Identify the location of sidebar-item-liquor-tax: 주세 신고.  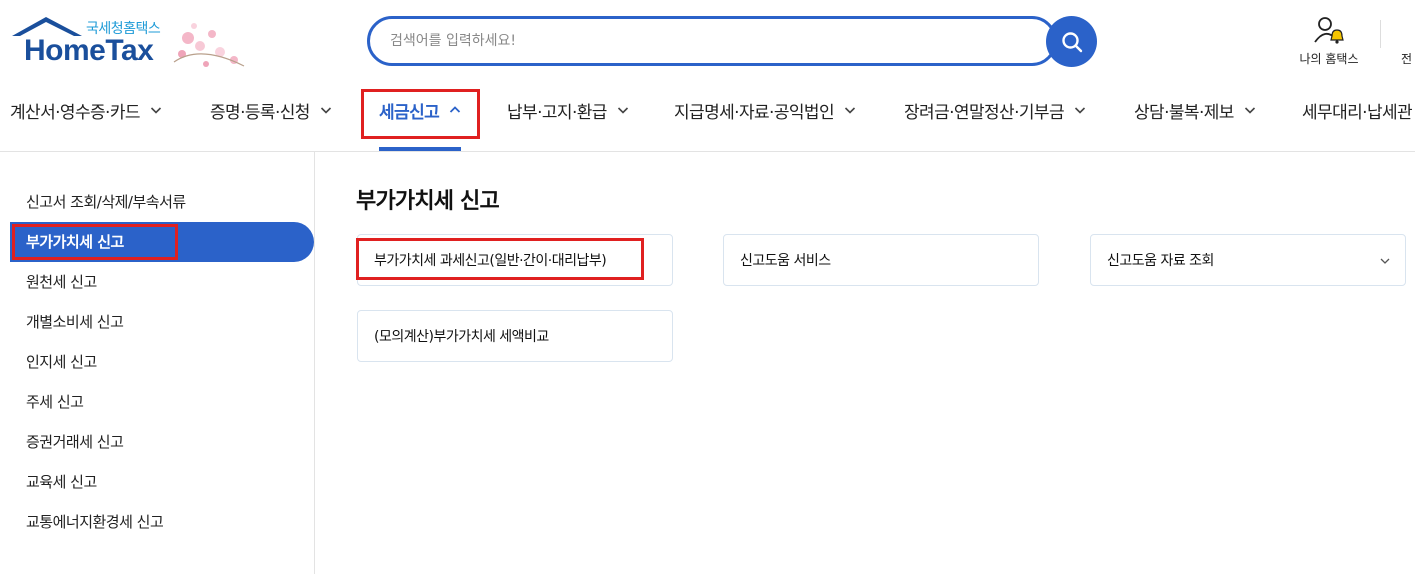
(55, 403).